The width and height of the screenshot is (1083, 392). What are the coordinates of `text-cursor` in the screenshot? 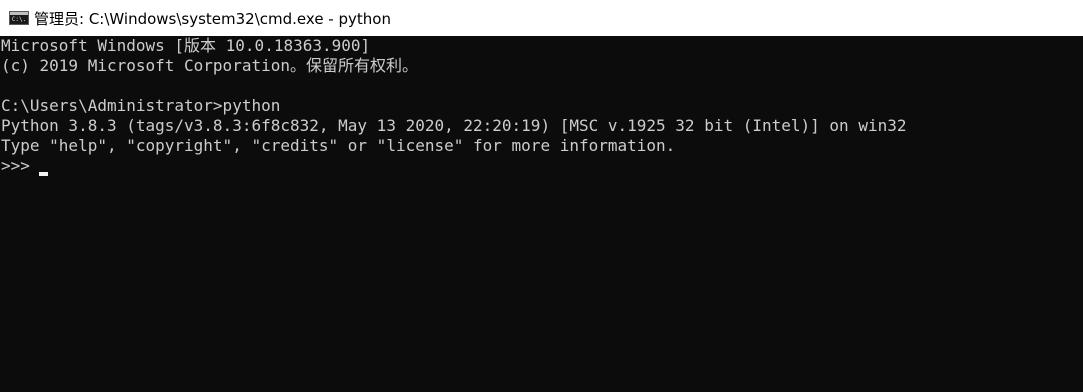 It's located at (43, 174).